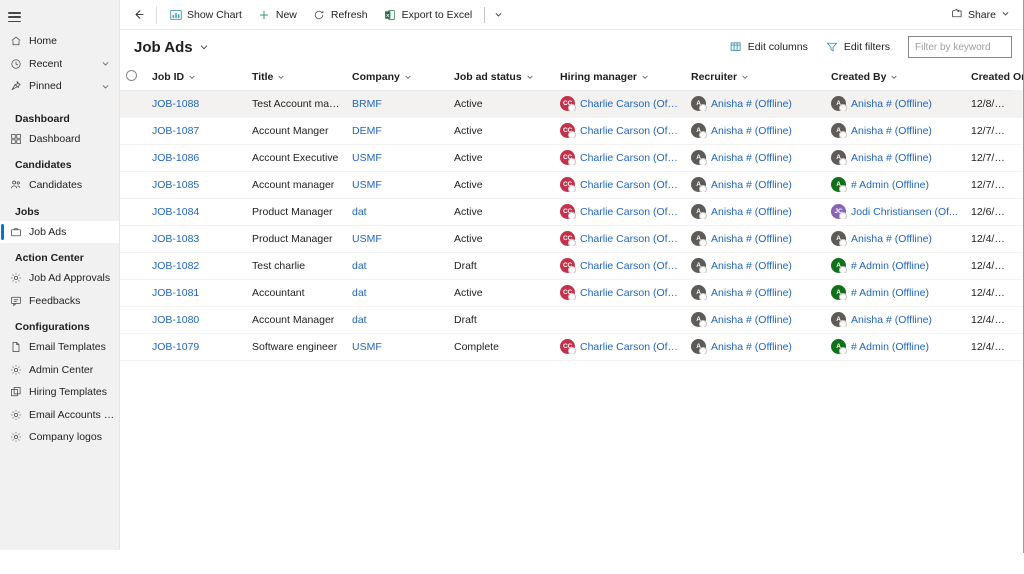  Describe the element at coordinates (59, 64) in the screenshot. I see `sidebar-item-recent: Recent` at that location.